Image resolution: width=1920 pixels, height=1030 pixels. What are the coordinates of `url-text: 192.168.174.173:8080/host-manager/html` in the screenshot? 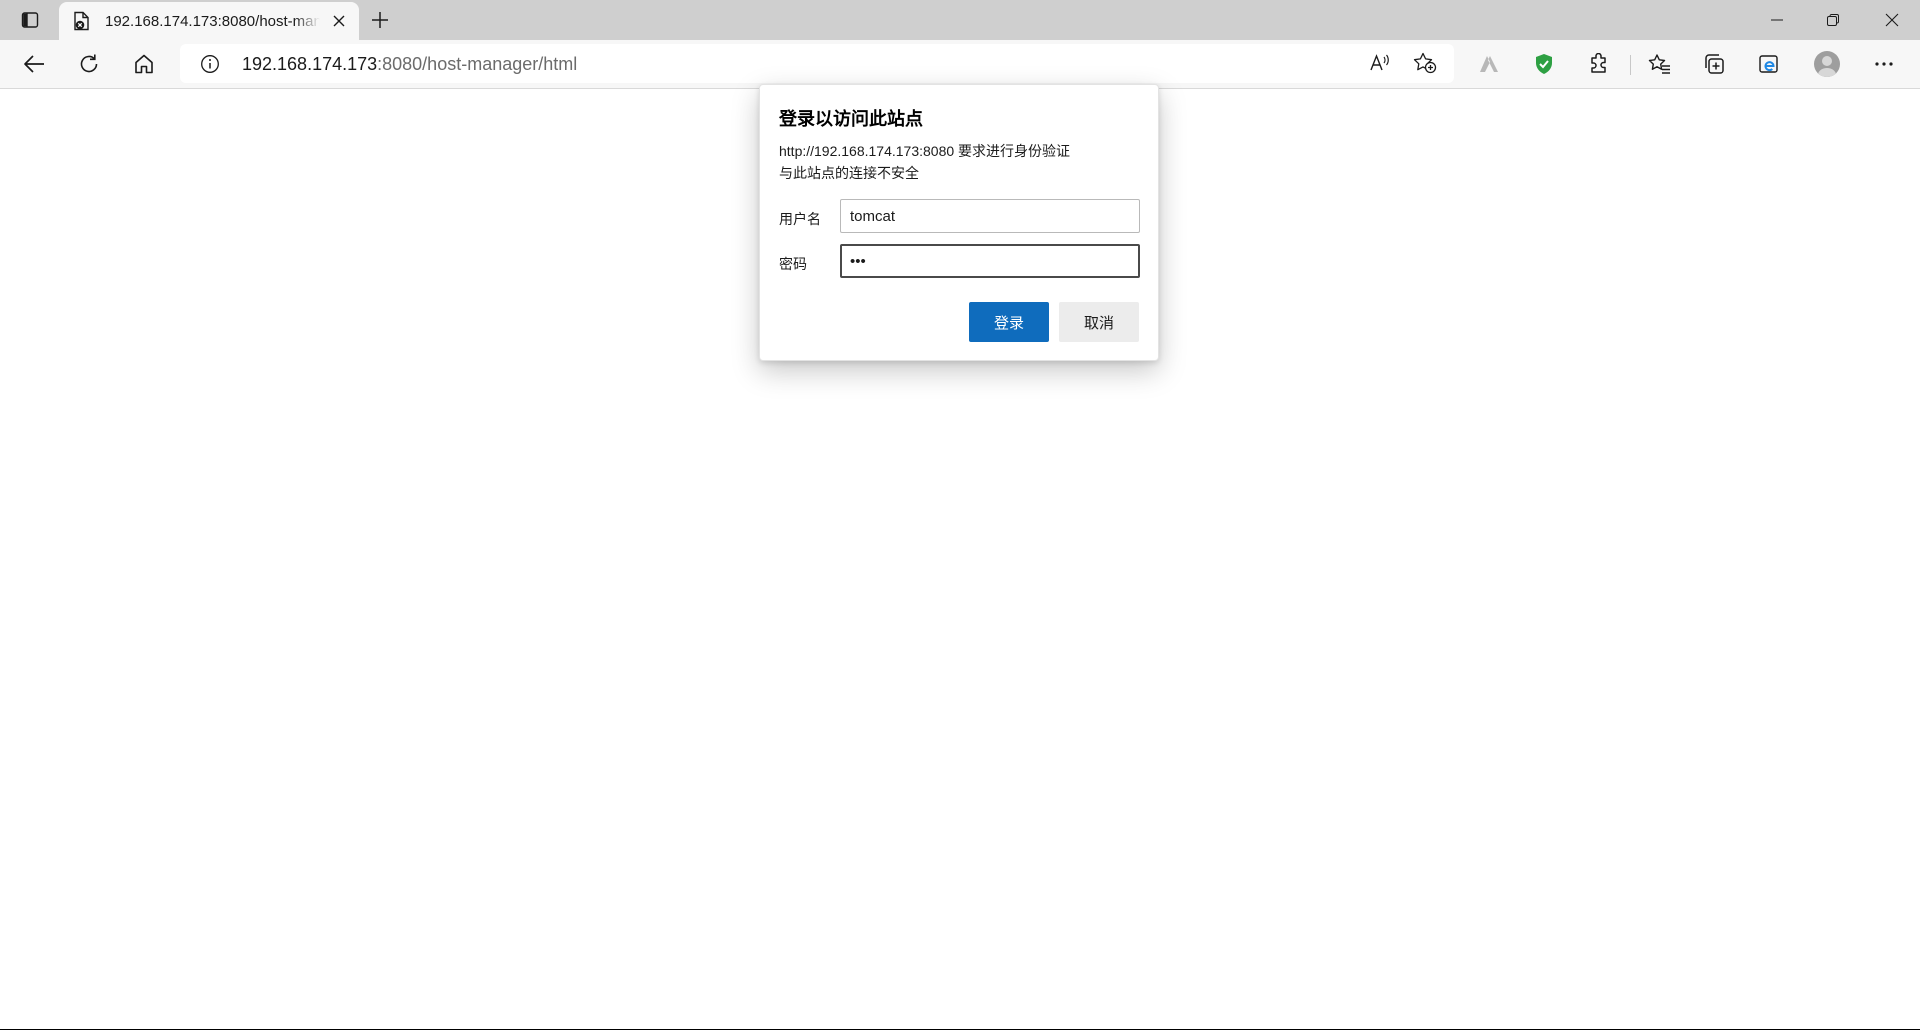 It's located at (409, 64).